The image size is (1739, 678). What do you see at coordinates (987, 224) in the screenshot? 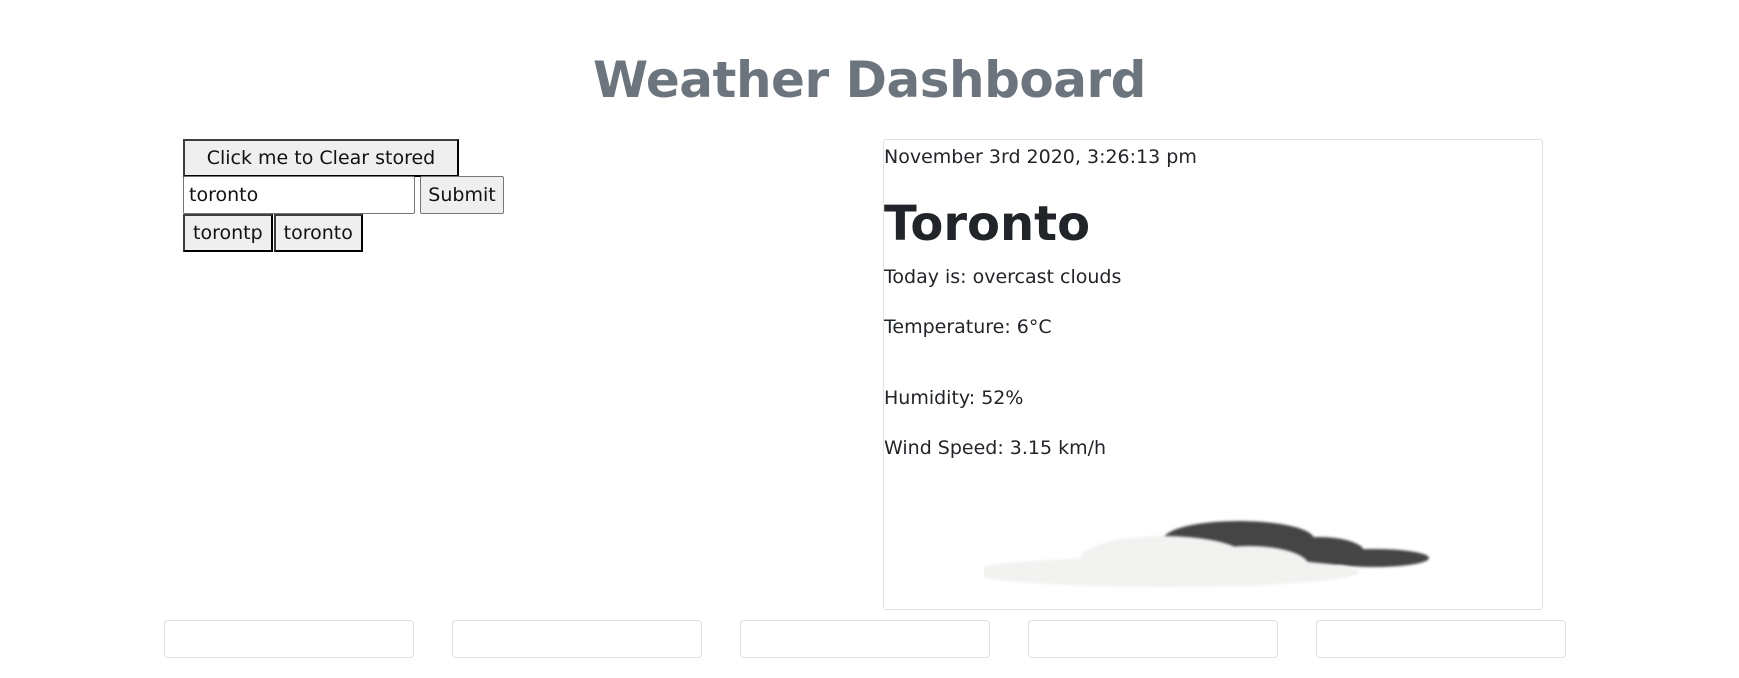
I see `city-name: Toronto` at bounding box center [987, 224].